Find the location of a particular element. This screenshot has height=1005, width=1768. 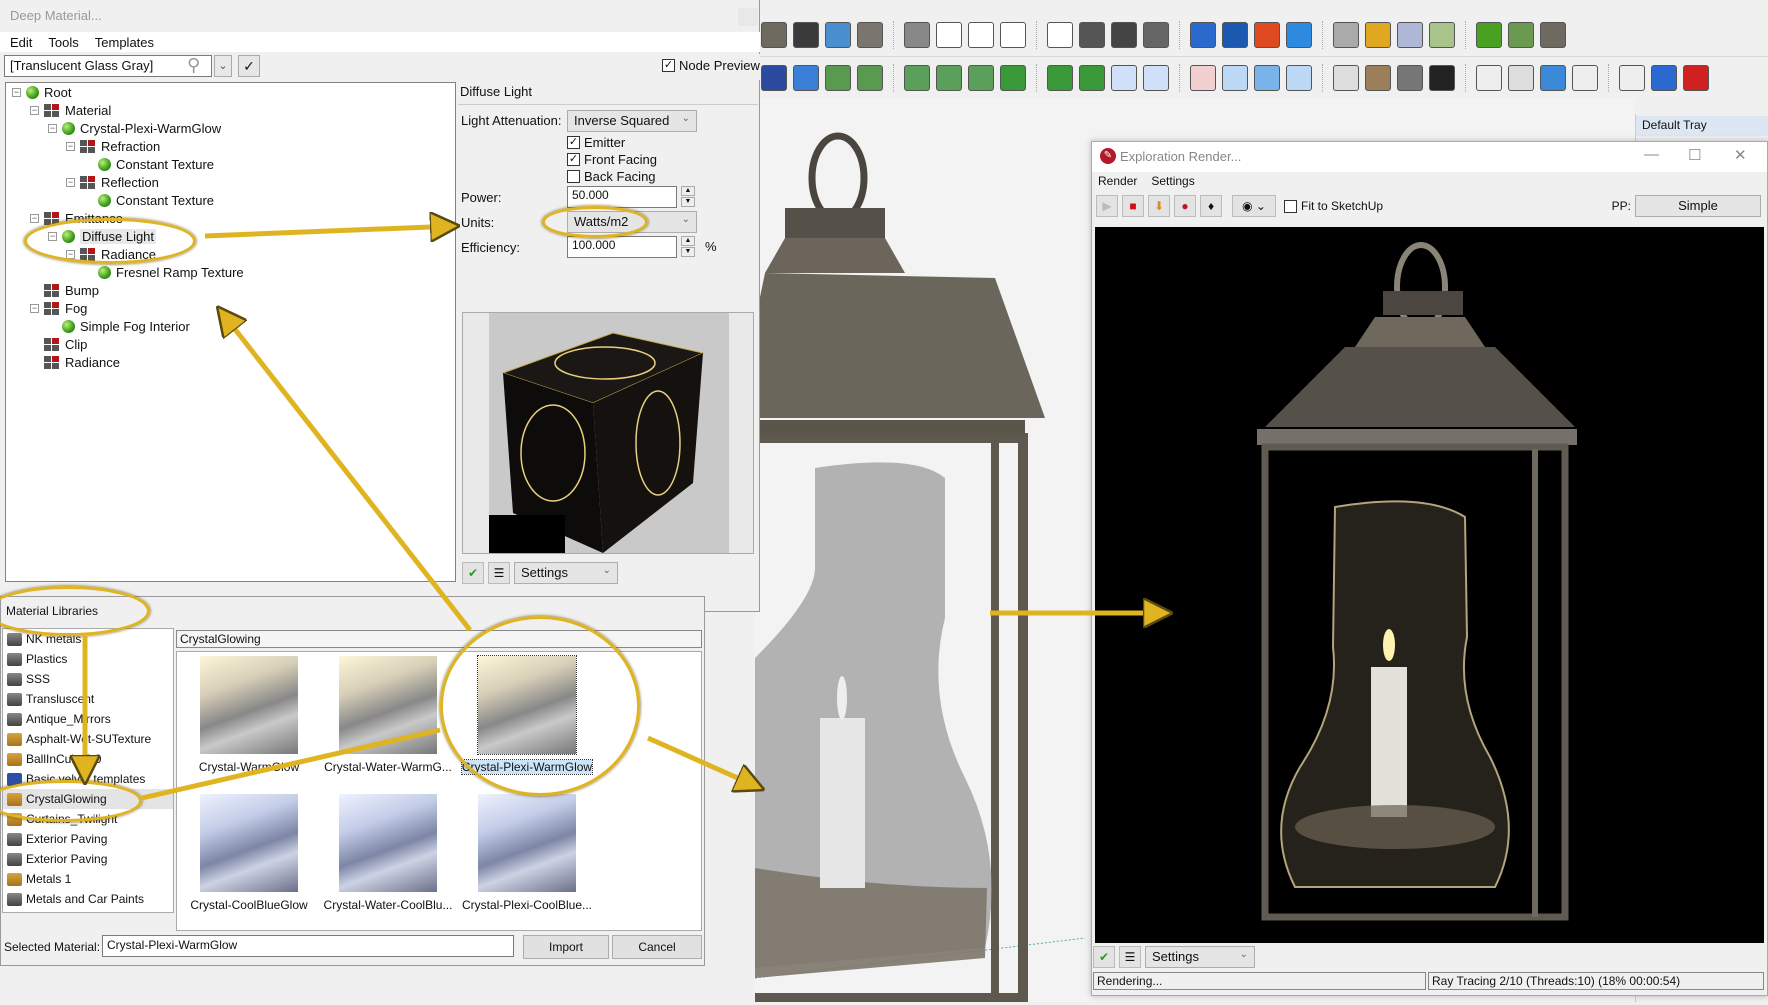

library-item: BallInCube2.0 is located at coordinates (88, 759).